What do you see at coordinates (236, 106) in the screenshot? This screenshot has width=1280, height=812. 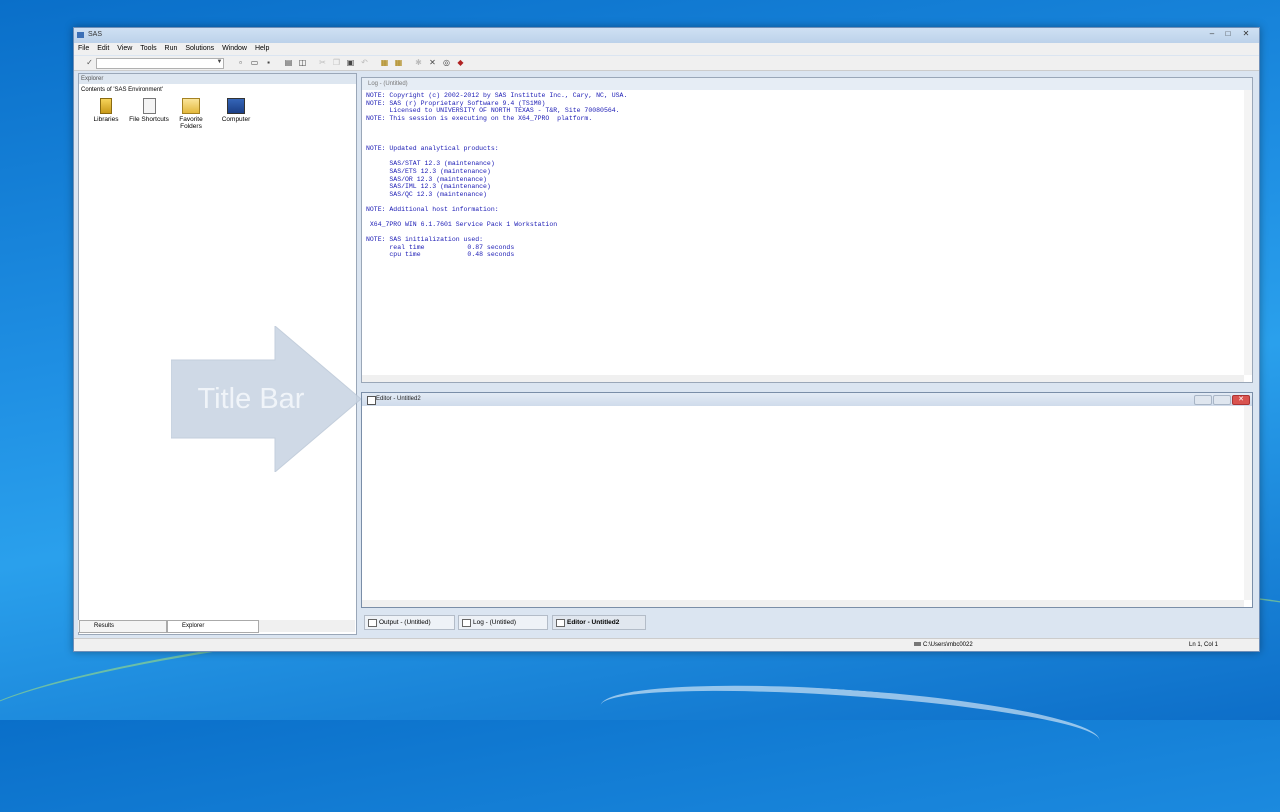 I see `computer-icon` at bounding box center [236, 106].